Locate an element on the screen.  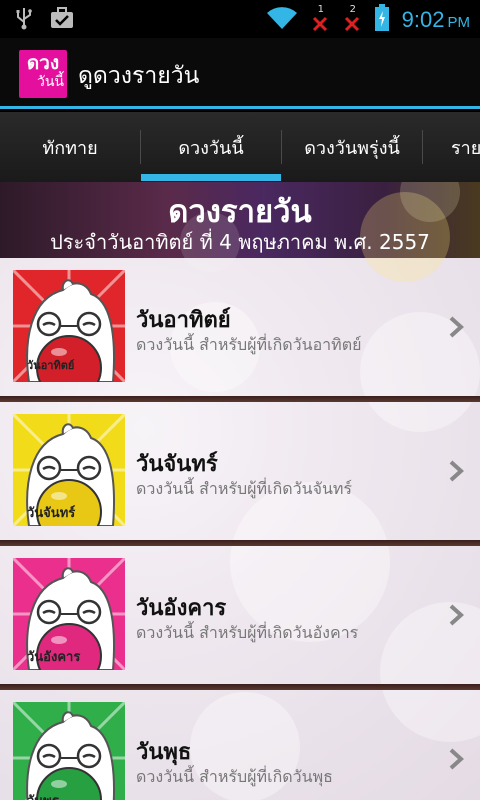
notification-1-icon: 1 is located at coordinates (320, 19).